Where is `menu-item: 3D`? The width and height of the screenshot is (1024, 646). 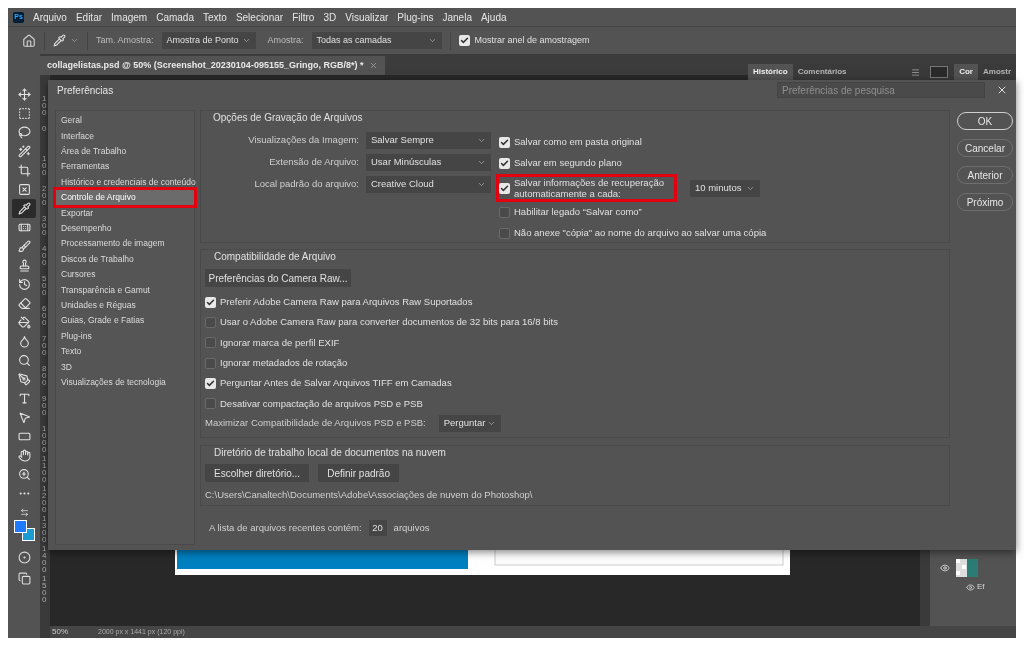 menu-item: 3D is located at coordinates (330, 17).